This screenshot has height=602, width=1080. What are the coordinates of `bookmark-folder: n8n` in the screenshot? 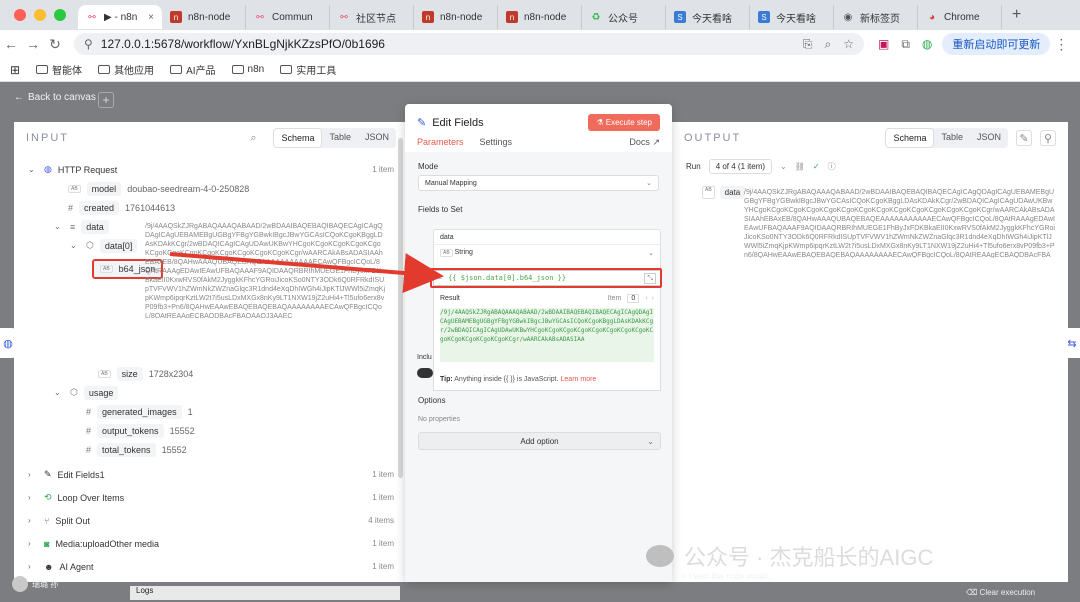 It's located at (247, 69).